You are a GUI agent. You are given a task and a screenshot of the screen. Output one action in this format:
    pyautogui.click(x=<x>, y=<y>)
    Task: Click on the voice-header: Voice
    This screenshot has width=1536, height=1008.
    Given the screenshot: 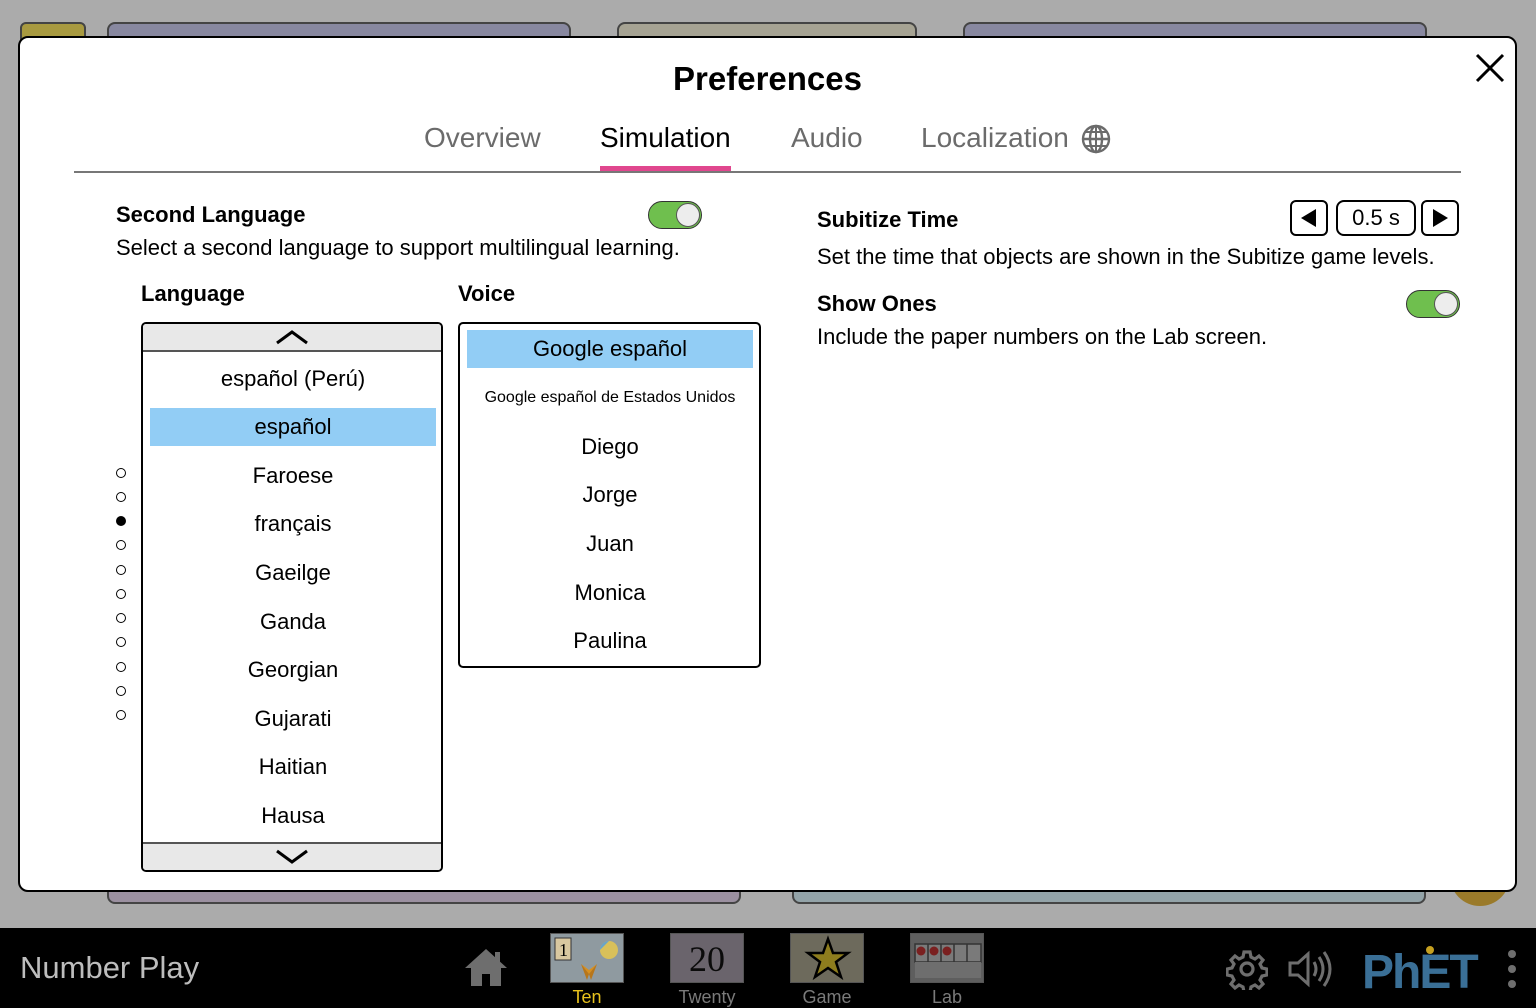 What is the action you would take?
    pyautogui.click(x=487, y=293)
    